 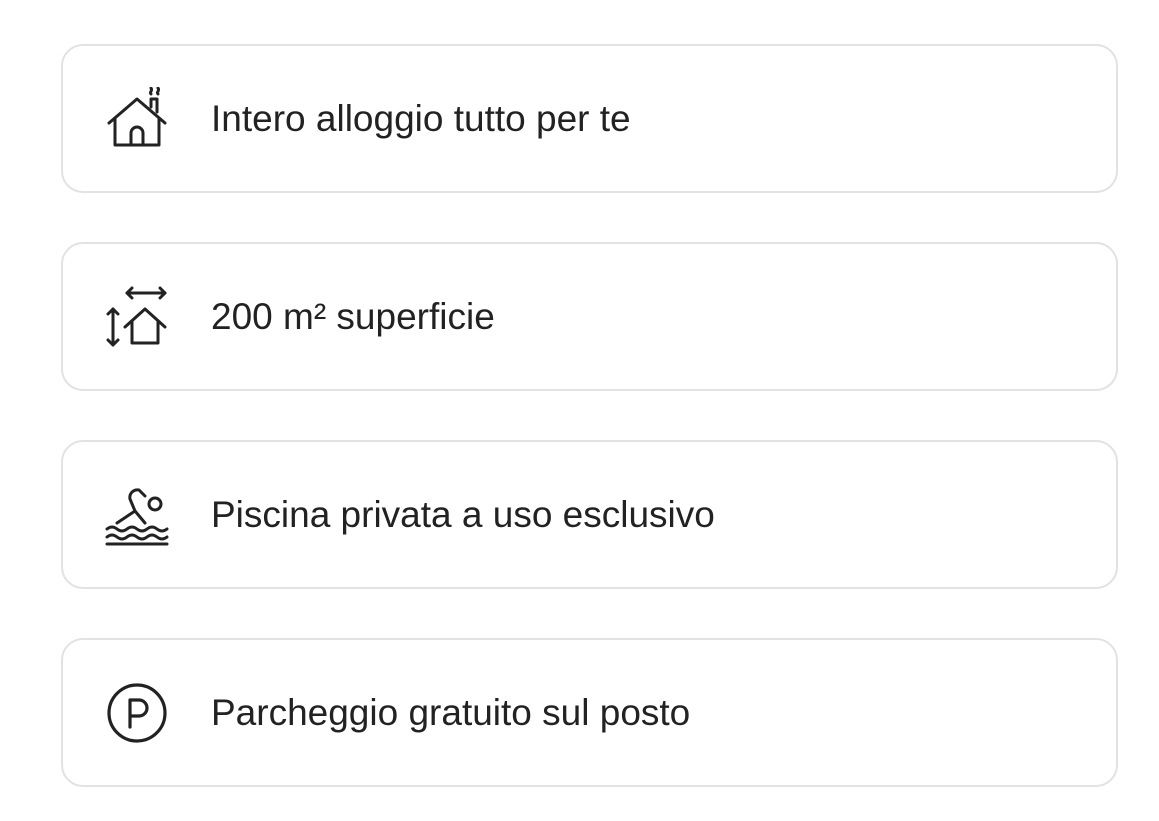 I want to click on feature-label: Intero alloggio tutto per te, so click(x=421, y=118).